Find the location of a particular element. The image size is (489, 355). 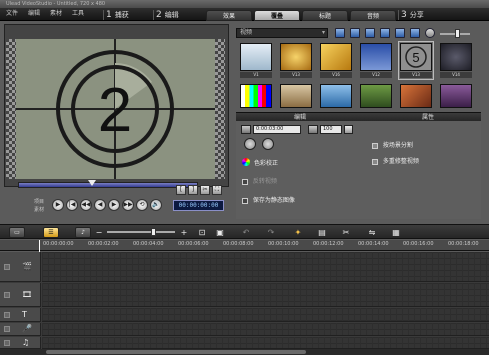

overlay-track-header: 🎞 is located at coordinates (20, 295).